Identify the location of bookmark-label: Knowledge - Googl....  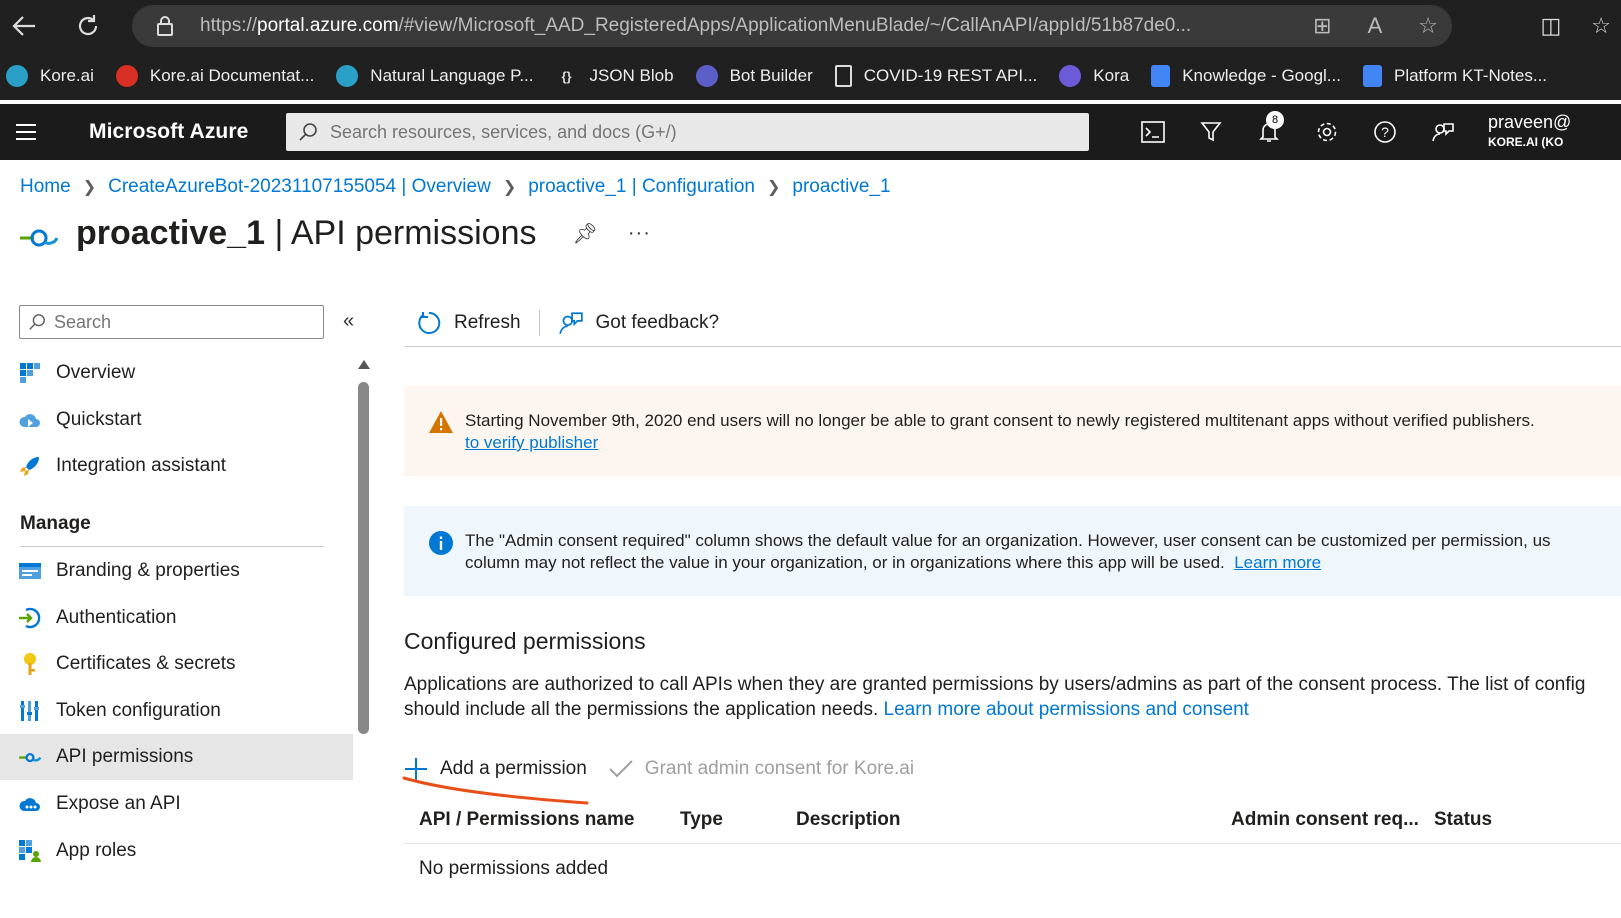
(1261, 75).